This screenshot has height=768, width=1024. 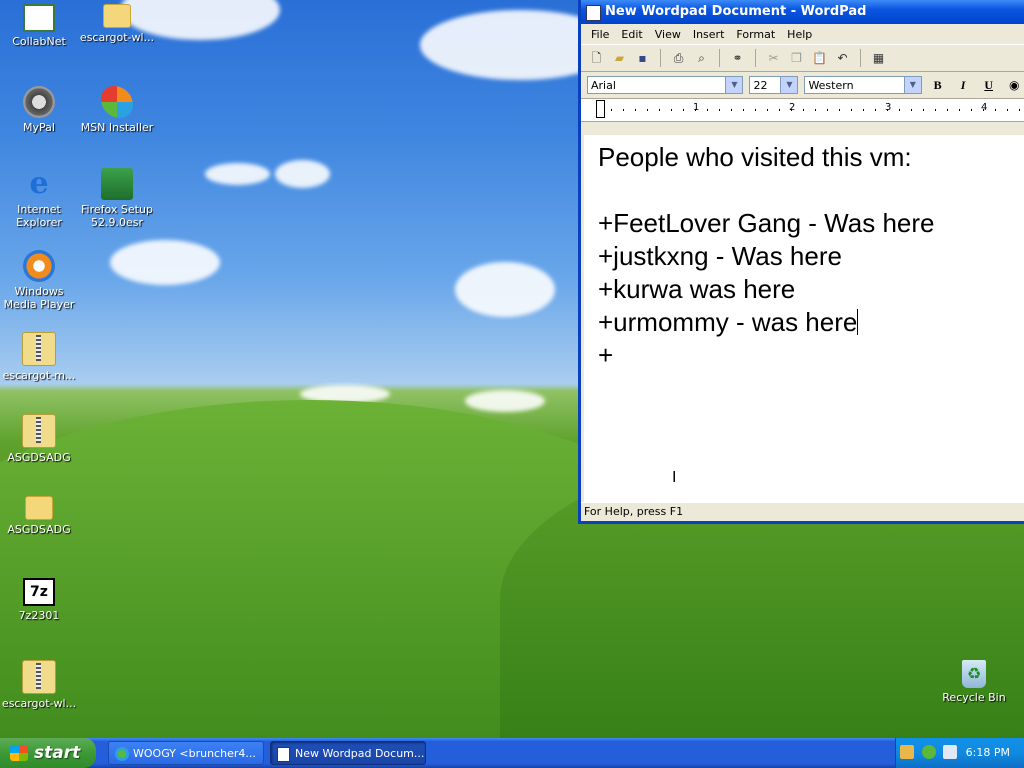 What do you see at coordinates (619, 58) in the screenshot?
I see `open-folder-icon: ▰` at bounding box center [619, 58].